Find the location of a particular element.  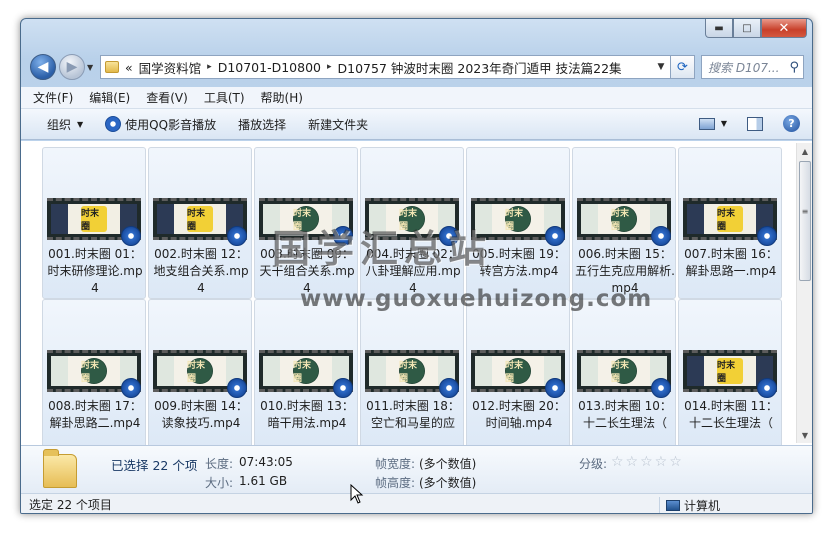

menu-view: 查看(V) is located at coordinates (167, 97).